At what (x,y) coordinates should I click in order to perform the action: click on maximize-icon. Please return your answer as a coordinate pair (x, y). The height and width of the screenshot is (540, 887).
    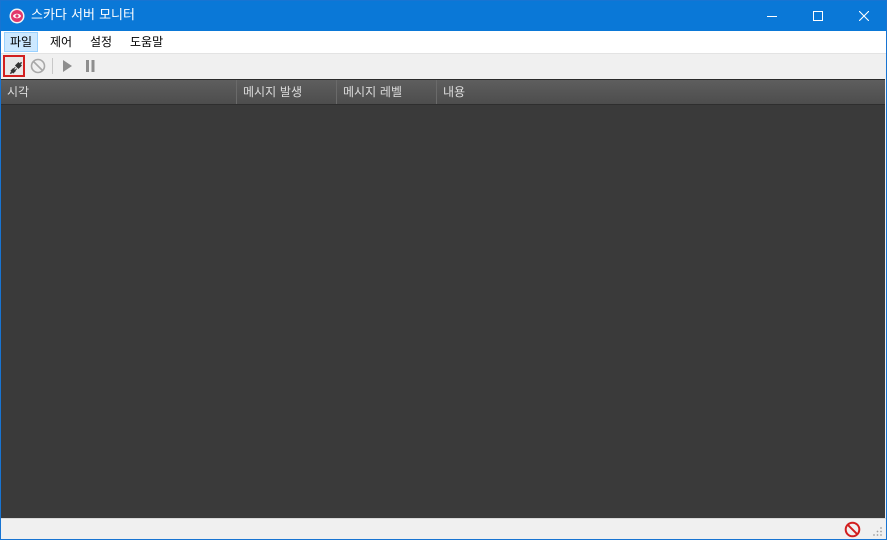
    Looking at the image, I should click on (818, 16).